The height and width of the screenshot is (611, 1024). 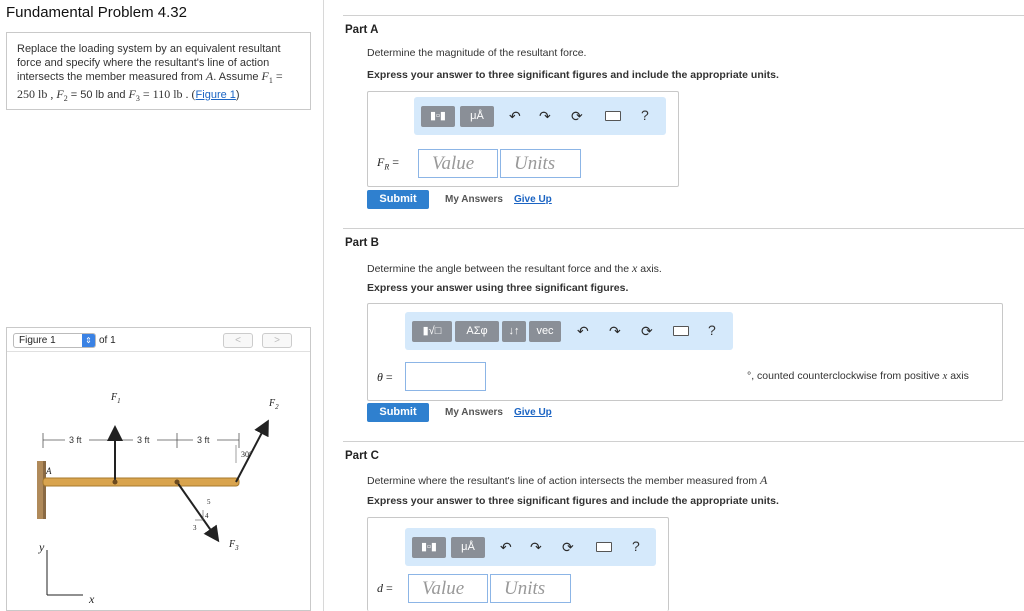 I want to click on reset-icon-b: ⟳, so click(x=647, y=331).